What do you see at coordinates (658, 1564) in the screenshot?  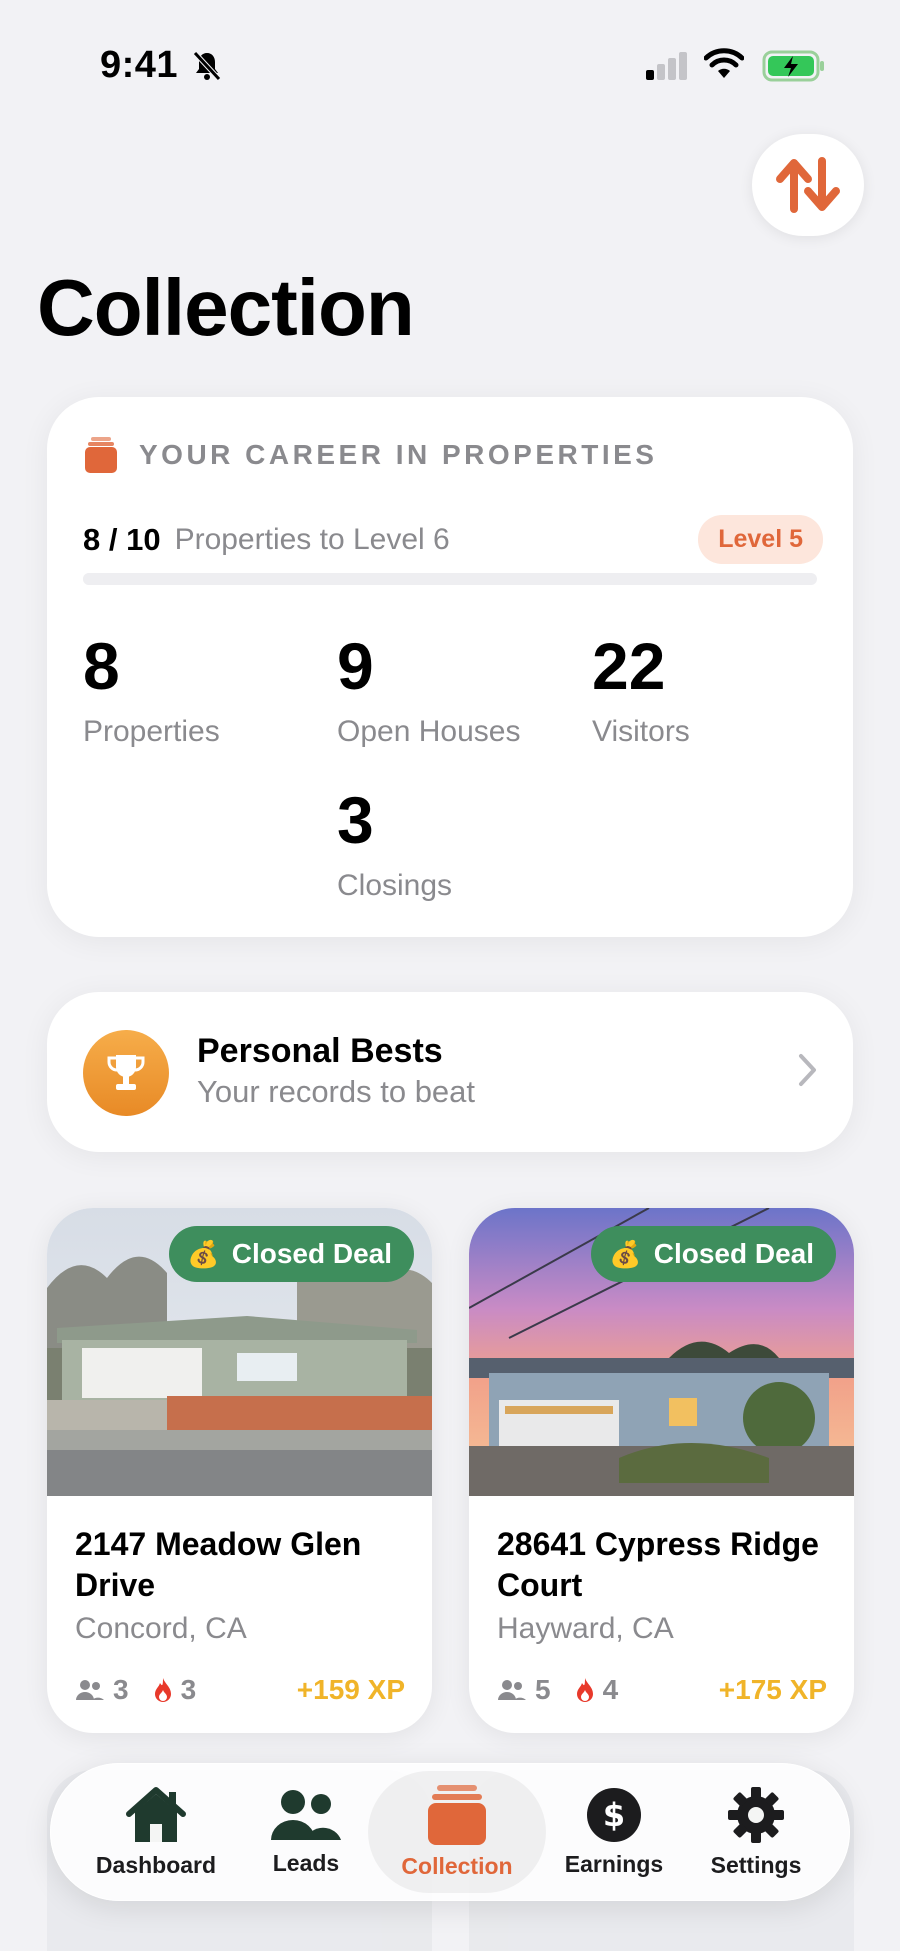 I see `property-address: 28641 Cypress Ridge Court` at bounding box center [658, 1564].